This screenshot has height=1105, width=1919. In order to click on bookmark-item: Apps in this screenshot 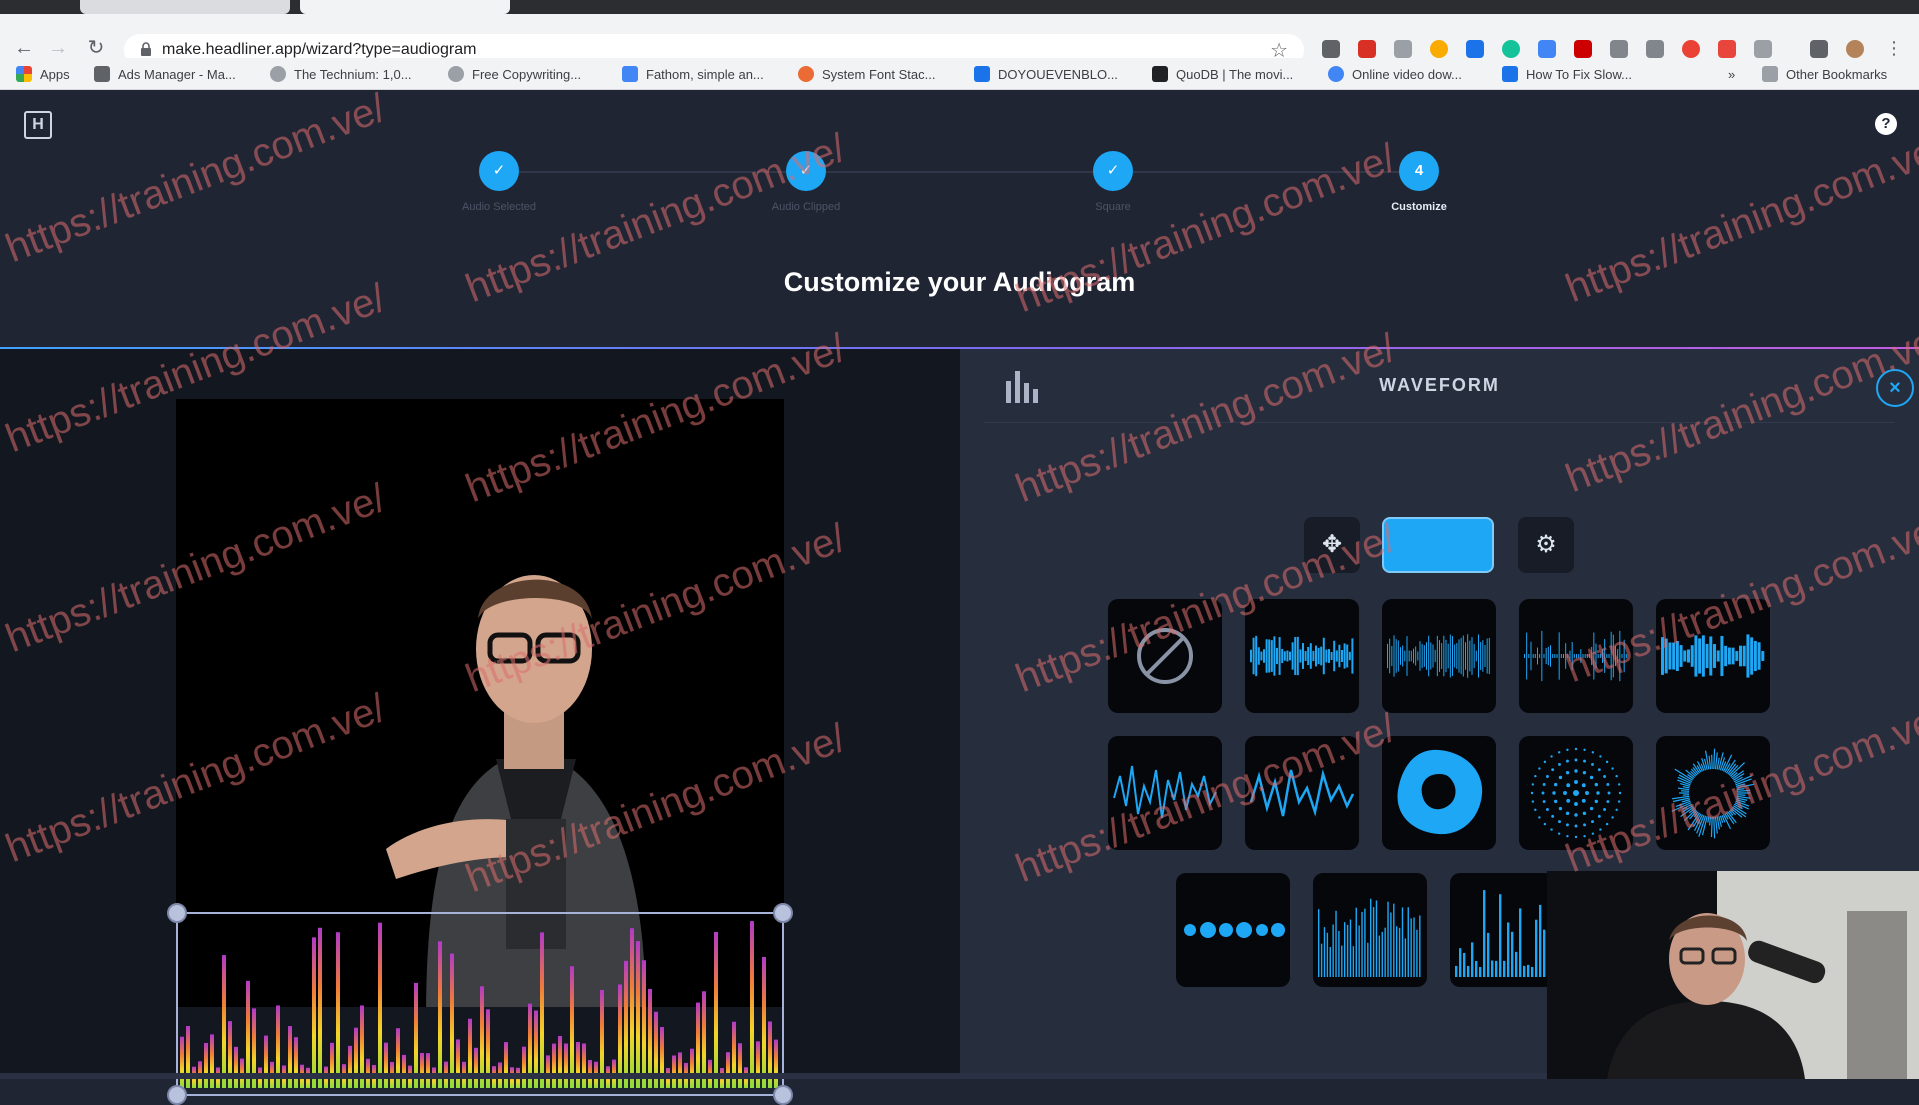, I will do `click(43, 74)`.